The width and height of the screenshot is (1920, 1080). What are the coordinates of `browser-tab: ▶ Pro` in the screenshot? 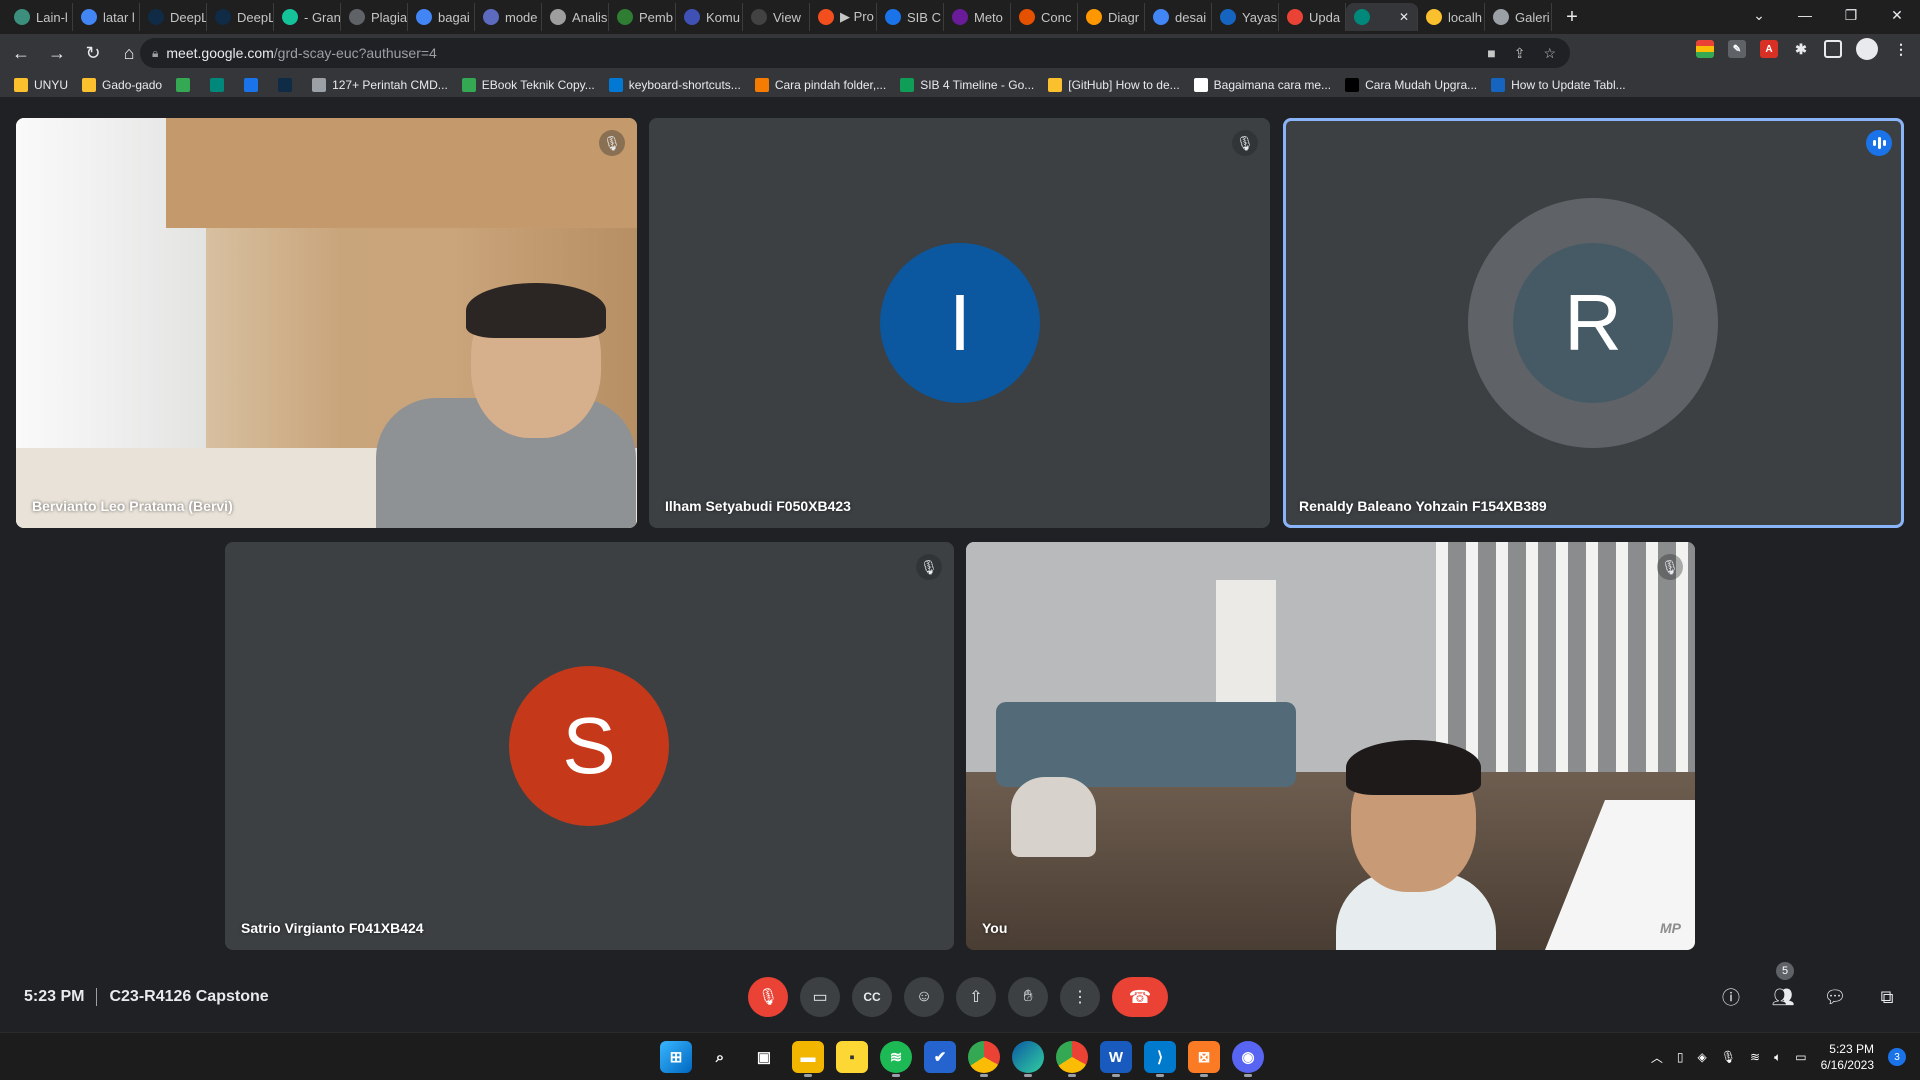 It's located at (843, 17).